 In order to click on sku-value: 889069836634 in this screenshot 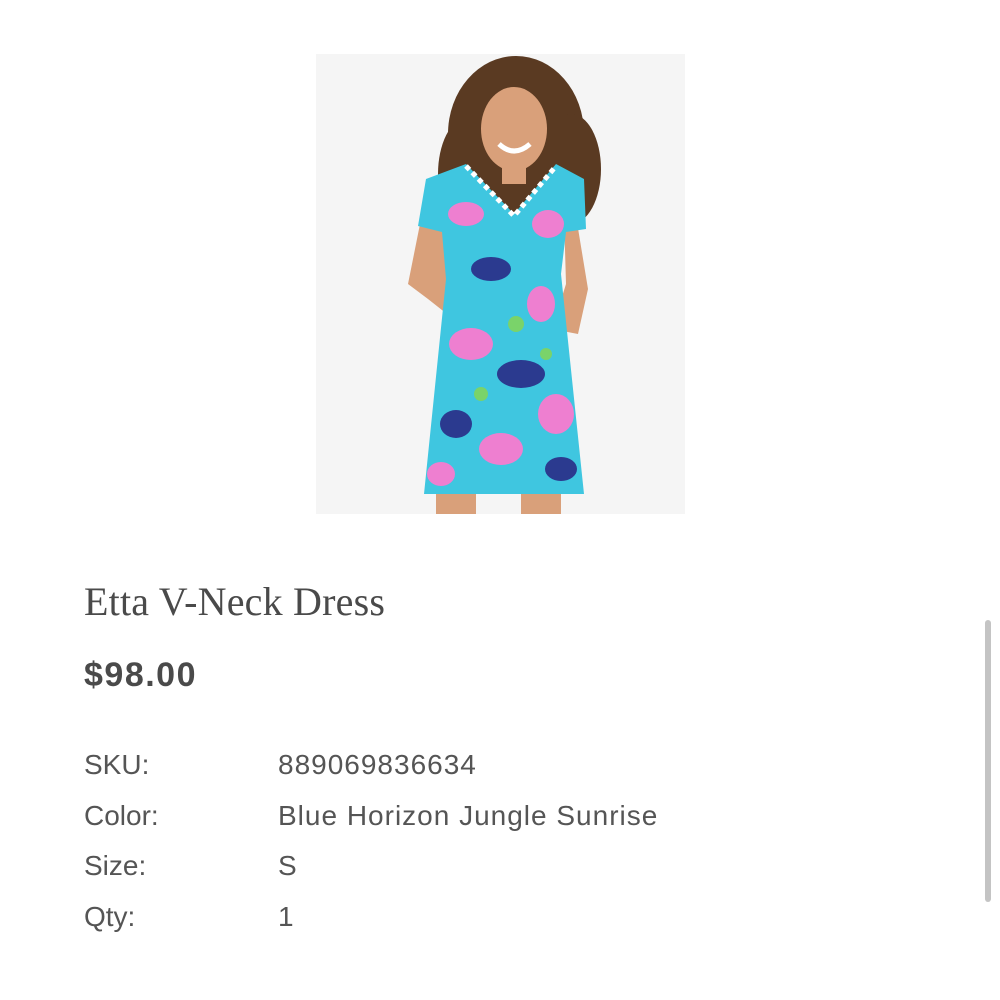, I will do `click(377, 764)`.